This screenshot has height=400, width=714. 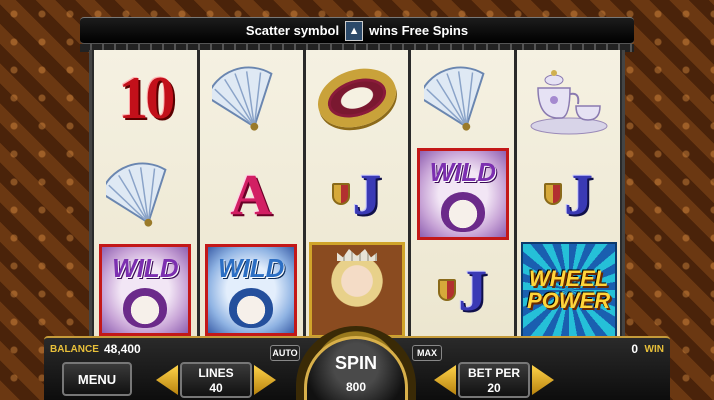 I want to click on spin-label: SPIN, so click(x=355, y=363).